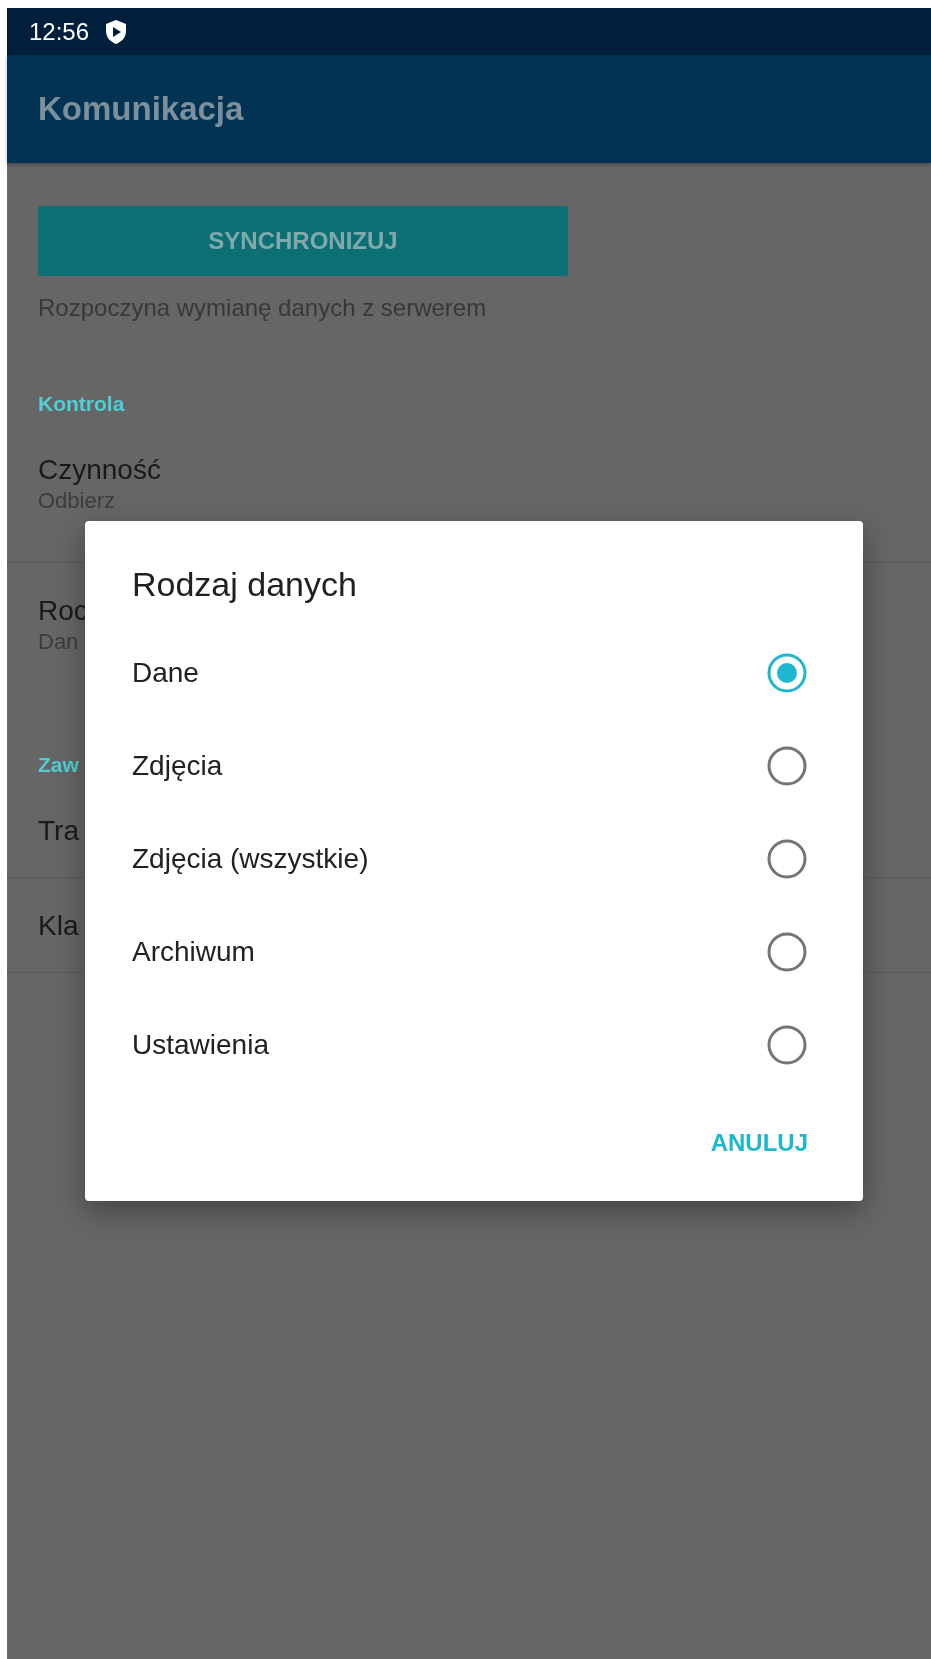 This screenshot has width=931, height=1659. Describe the element at coordinates (99, 470) in the screenshot. I see `setting-title: Czynność` at that location.